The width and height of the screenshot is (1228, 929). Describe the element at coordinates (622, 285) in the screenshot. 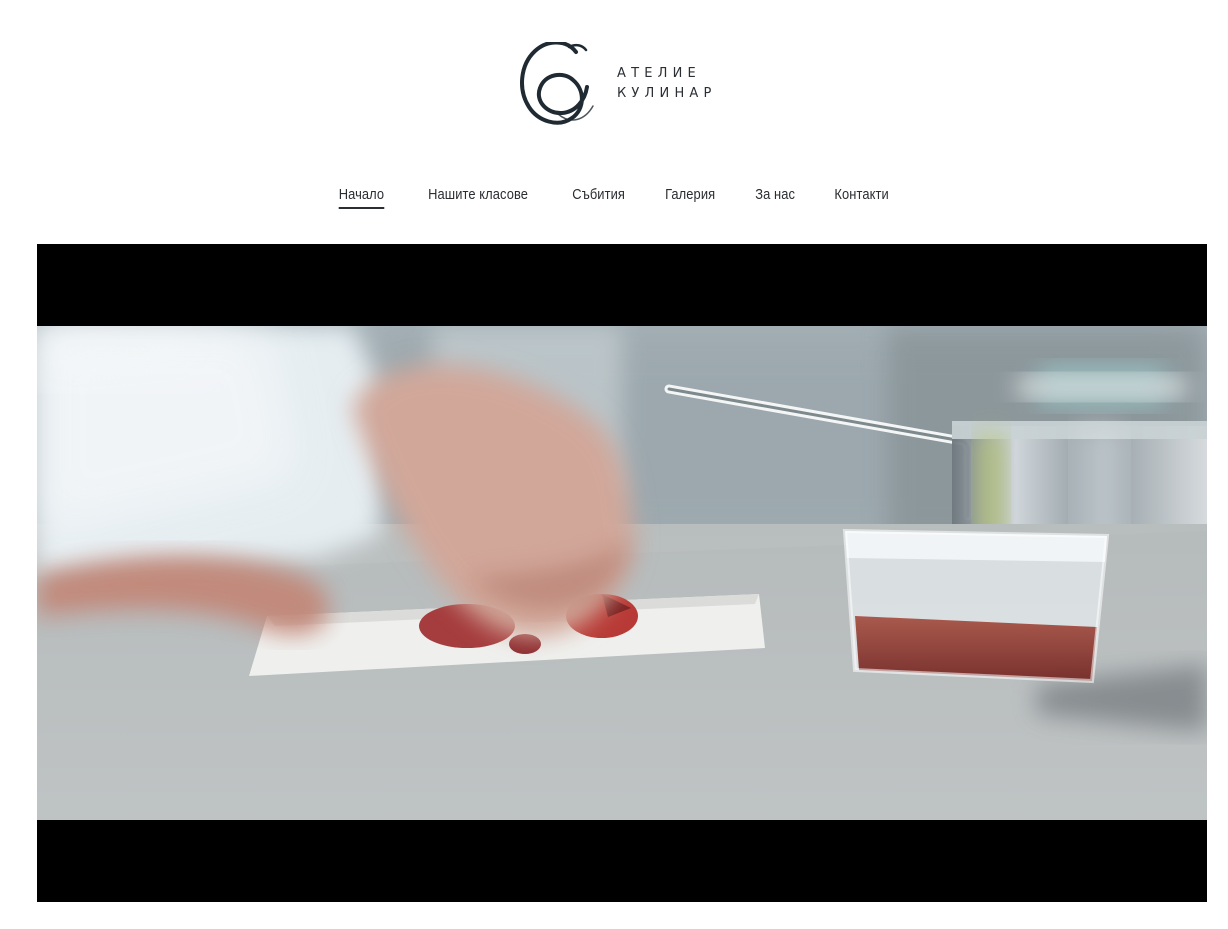

I see `video-letterbox-top` at that location.